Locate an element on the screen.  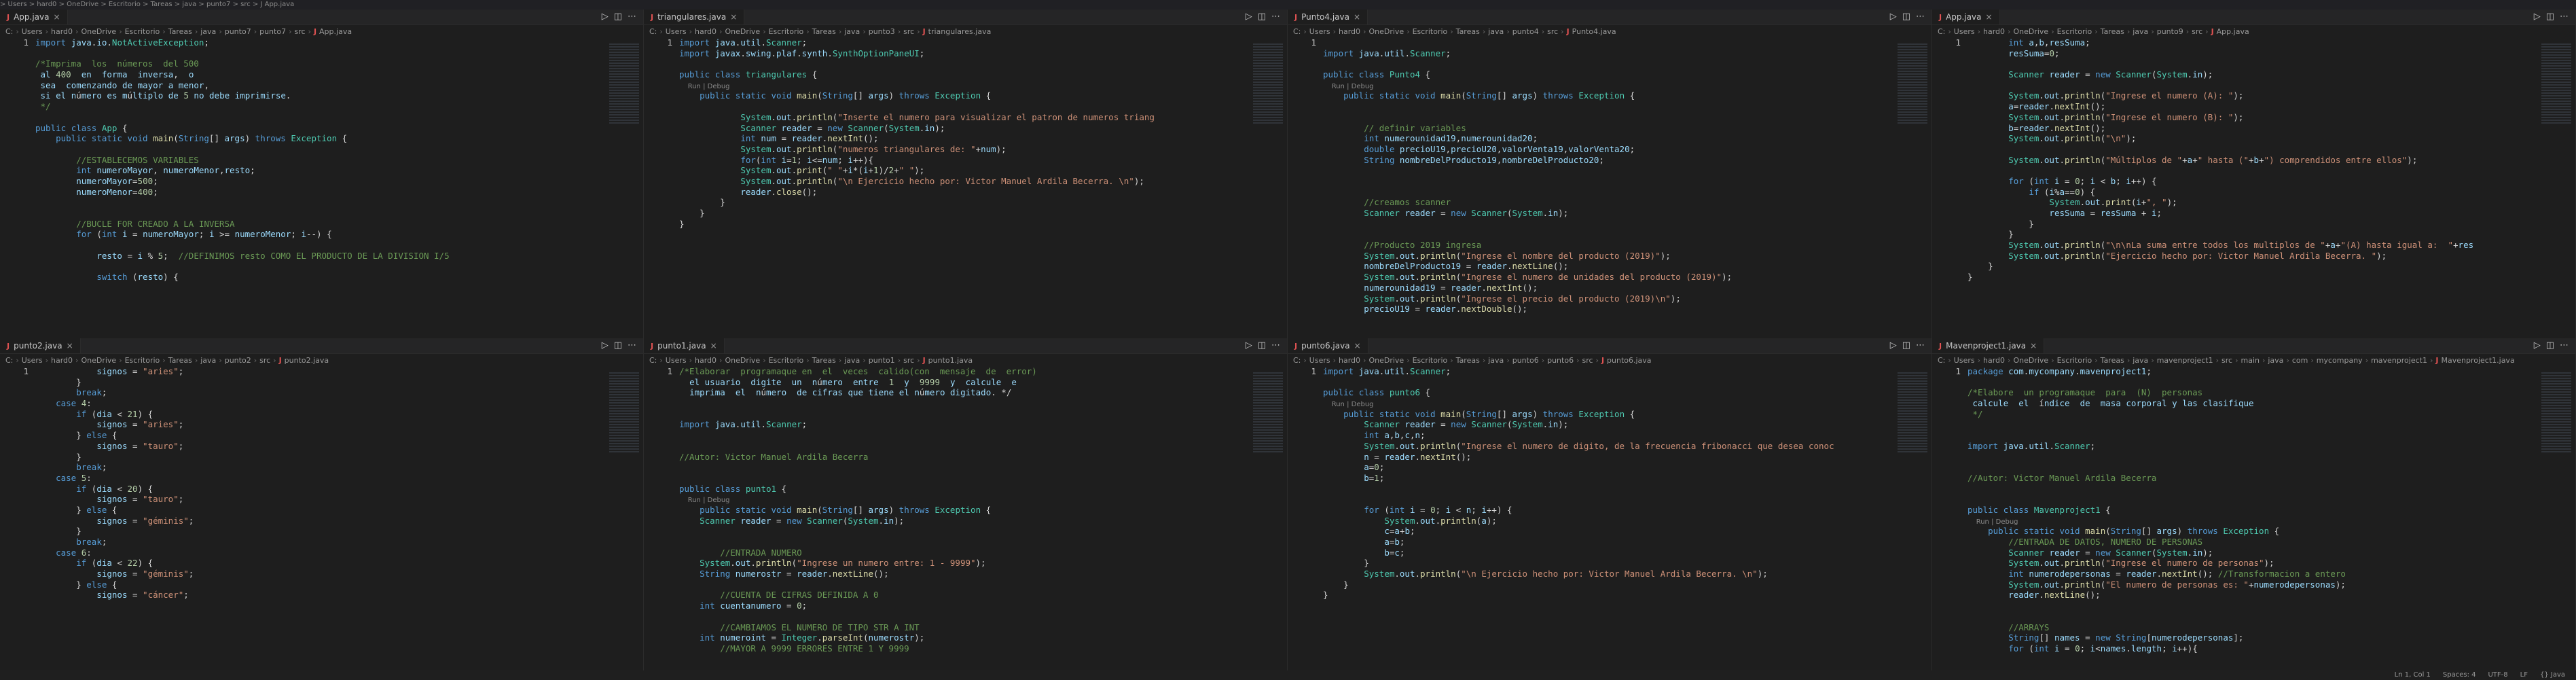
breadcrumb-item: main is located at coordinates (2250, 360).